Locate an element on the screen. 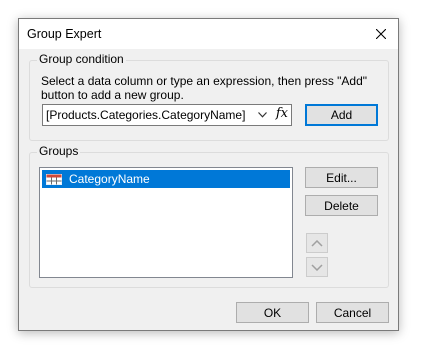 The image size is (422, 356). ok-button: OK is located at coordinates (272, 312).